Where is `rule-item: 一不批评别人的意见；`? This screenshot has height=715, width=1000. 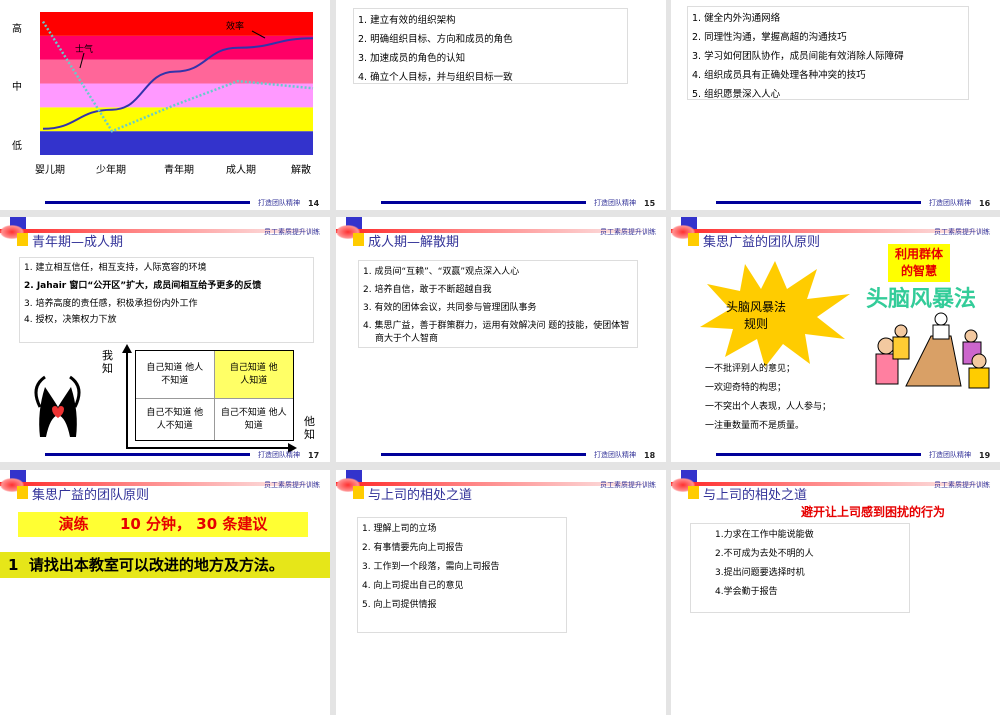
rule-item: 一不批评别人的意见； is located at coordinates (750, 369).